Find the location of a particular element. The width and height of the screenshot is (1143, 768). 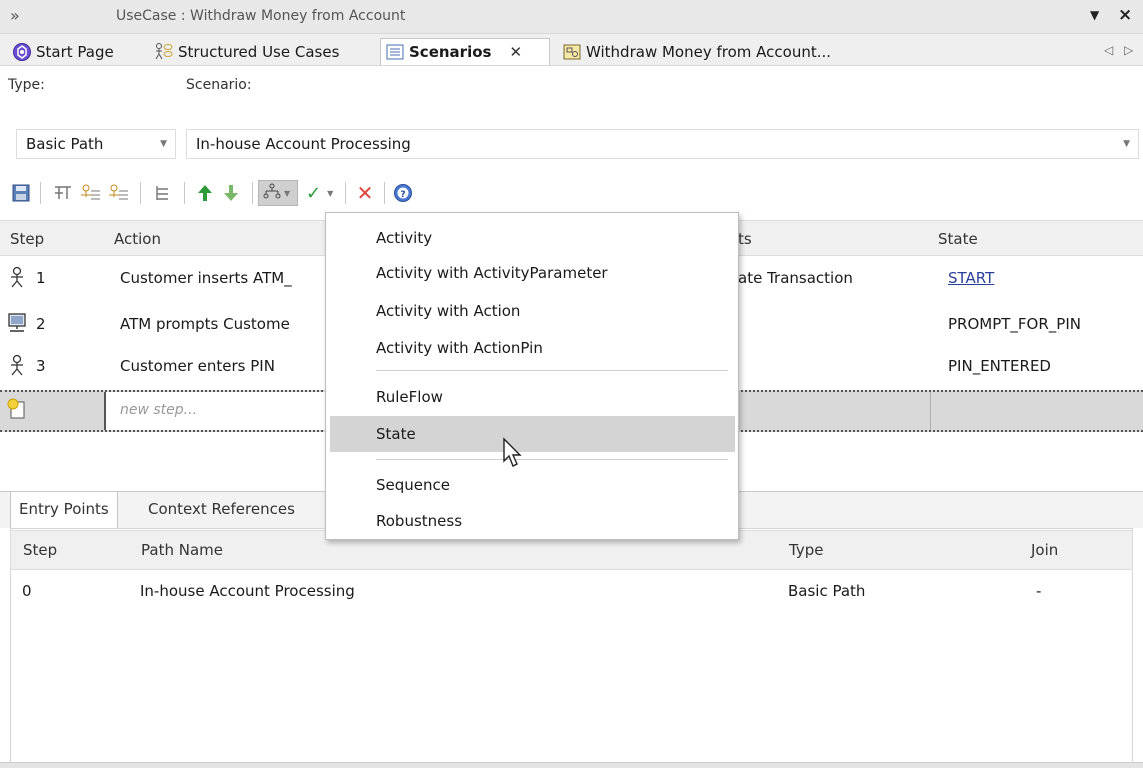

actor-left-icon is located at coordinates (91, 193).